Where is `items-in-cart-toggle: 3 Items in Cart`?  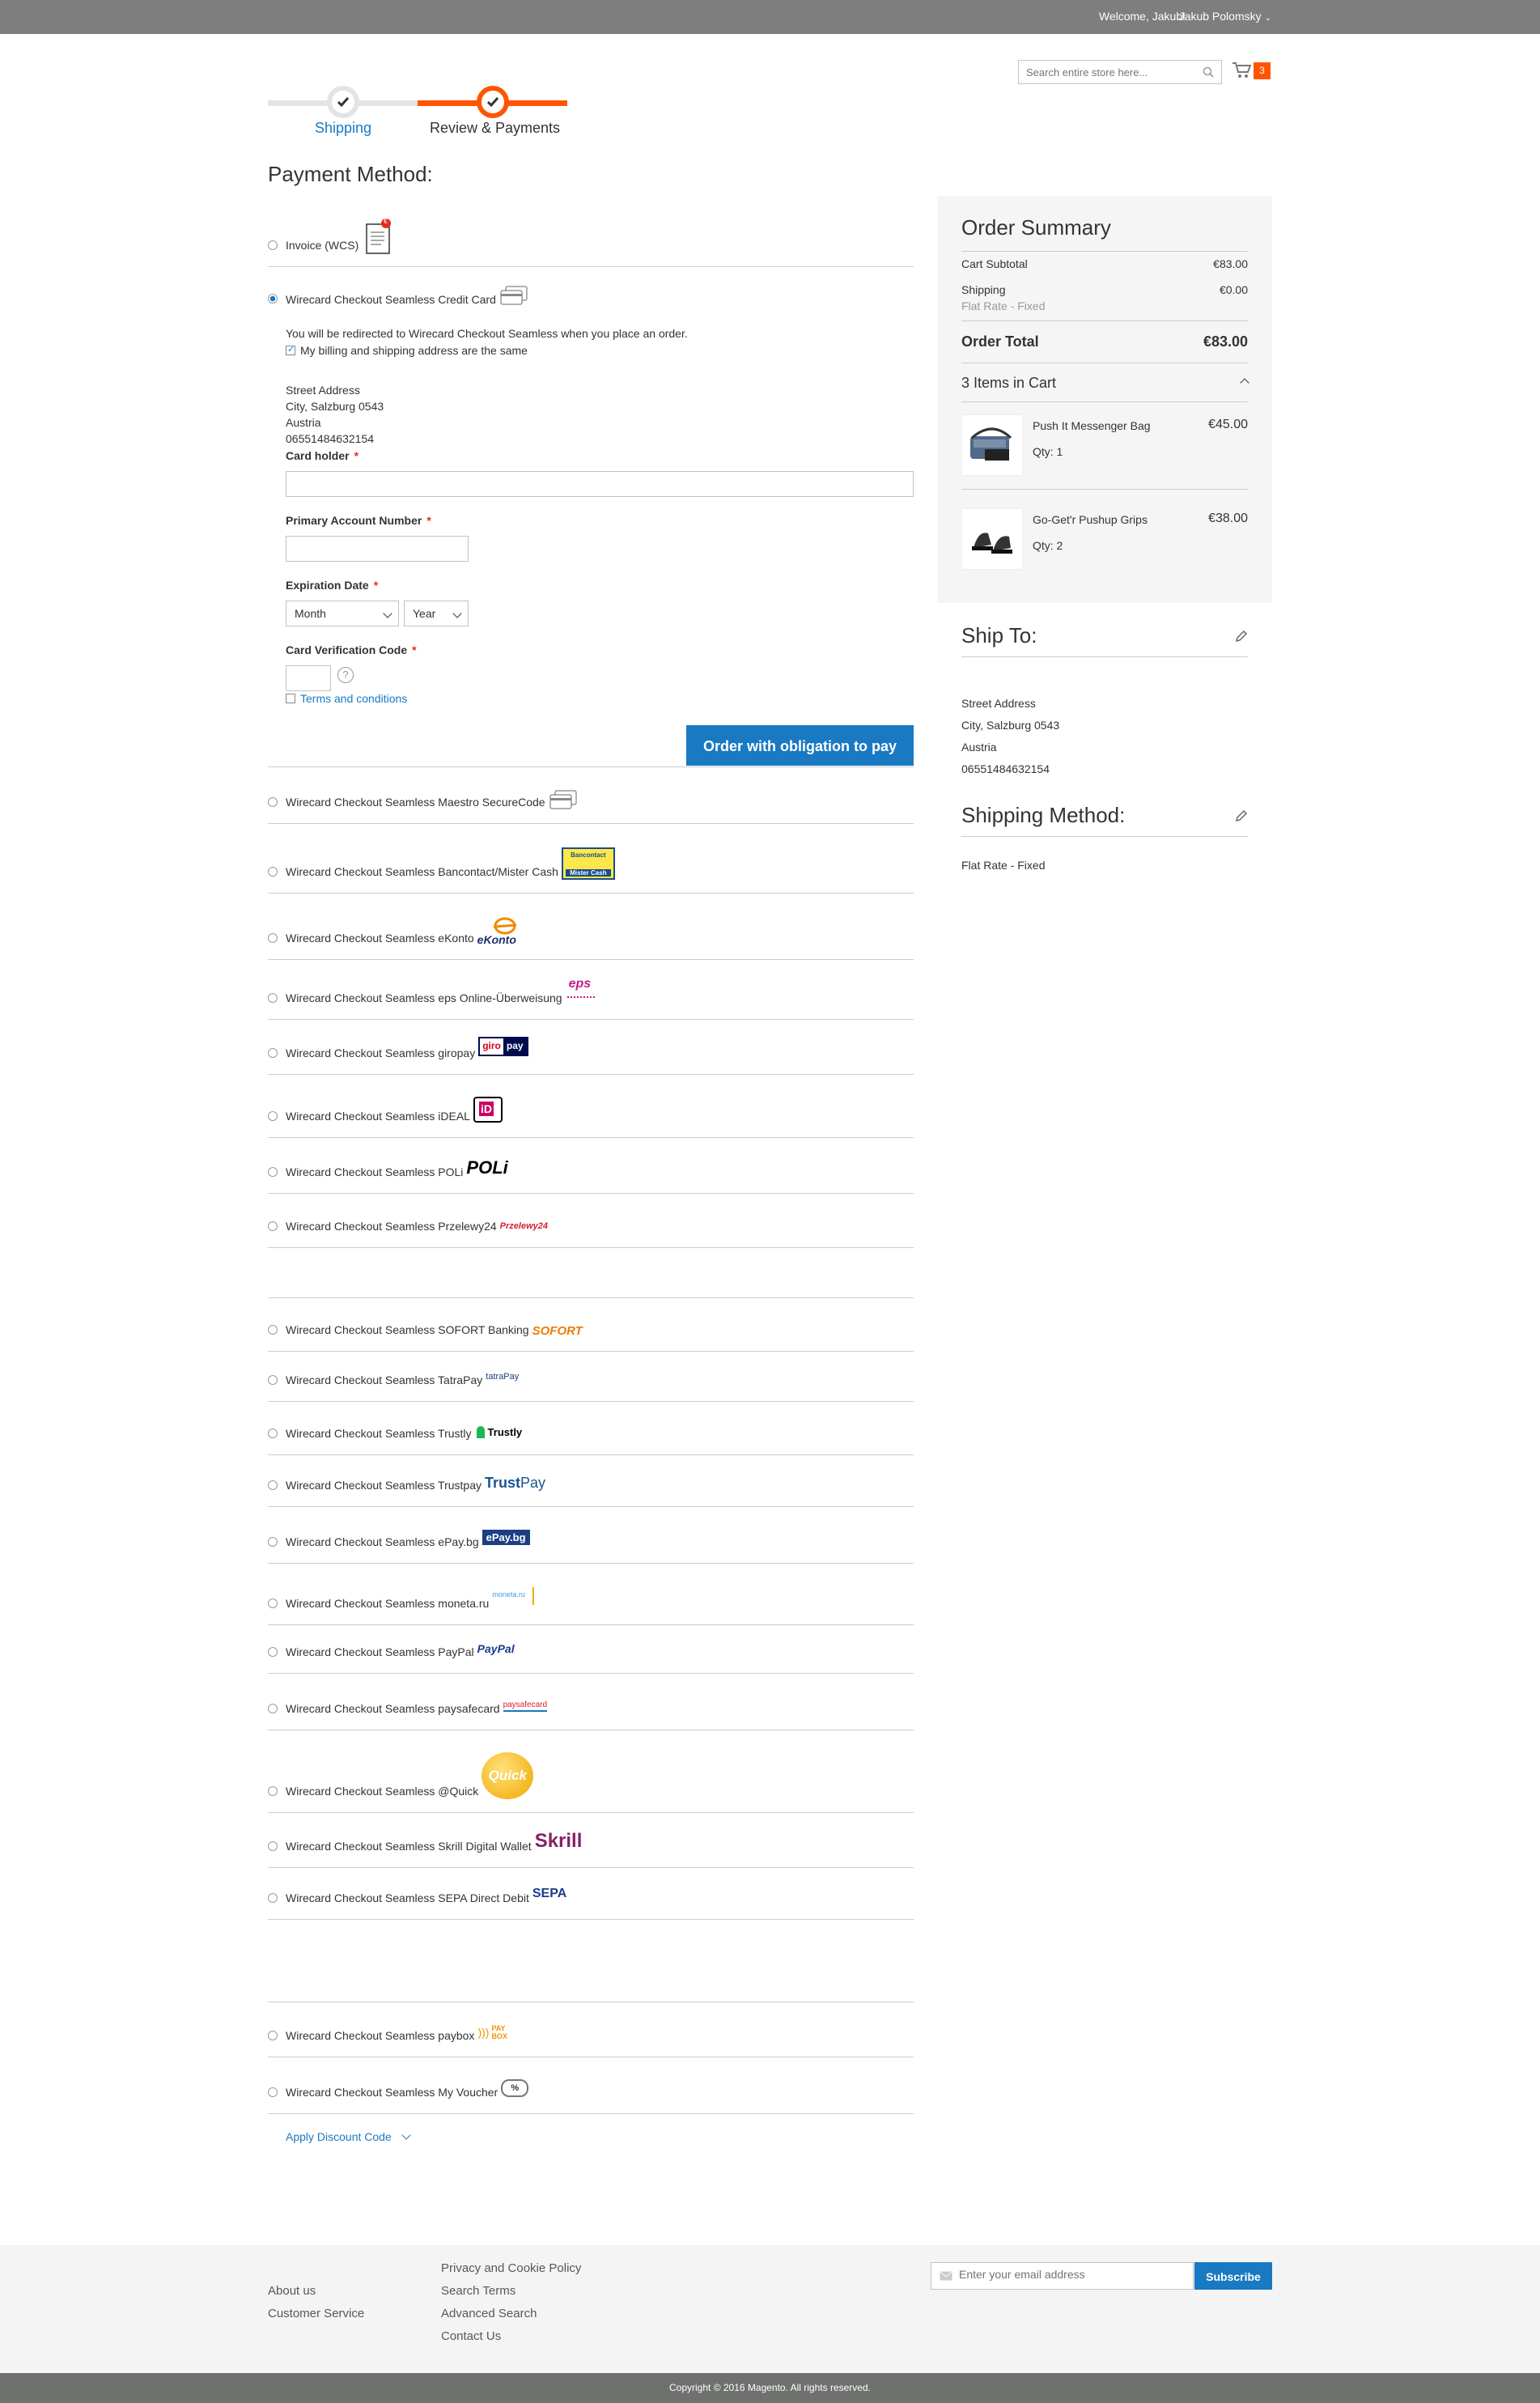
items-in-cart-toggle: 3 Items in Cart is located at coordinates (1105, 383).